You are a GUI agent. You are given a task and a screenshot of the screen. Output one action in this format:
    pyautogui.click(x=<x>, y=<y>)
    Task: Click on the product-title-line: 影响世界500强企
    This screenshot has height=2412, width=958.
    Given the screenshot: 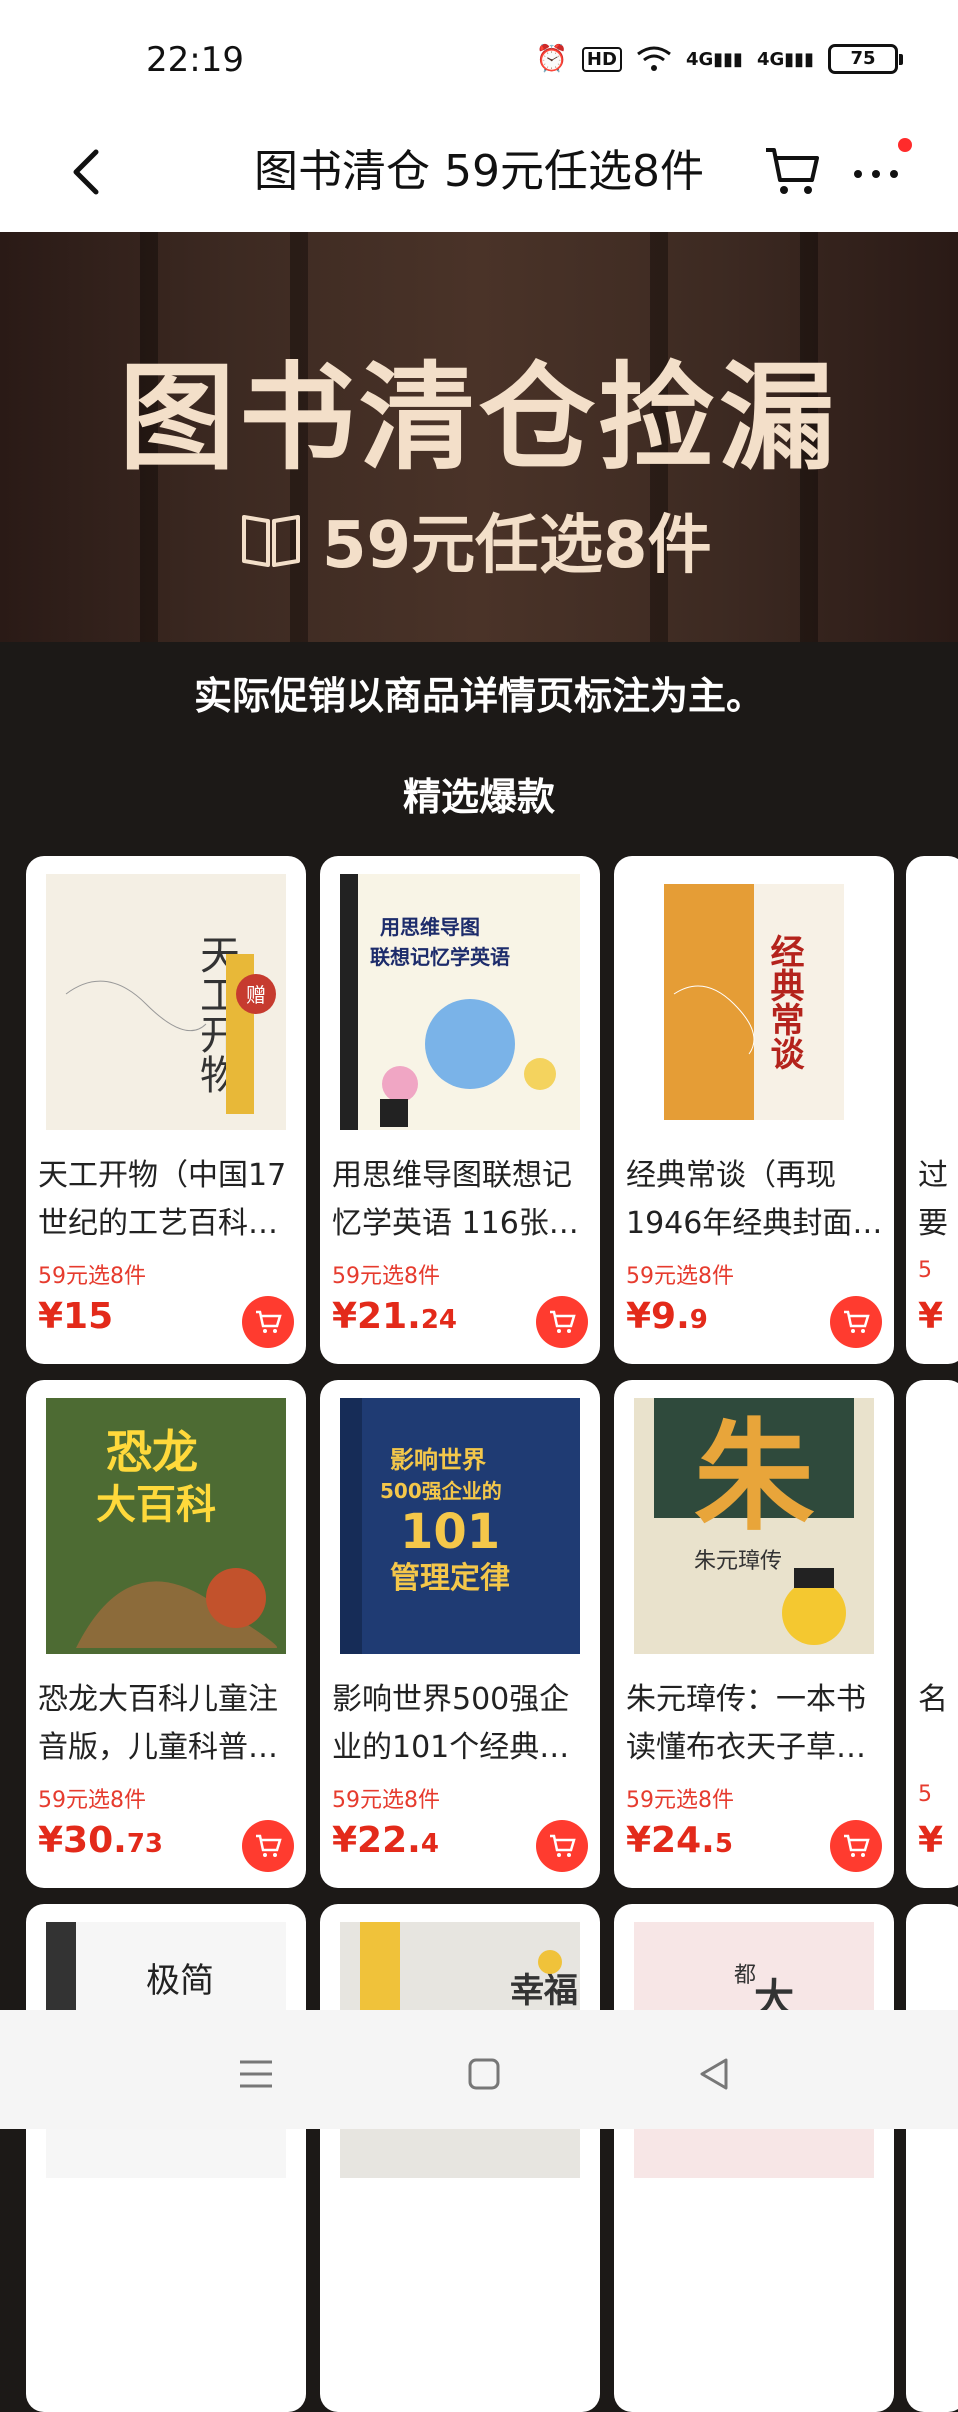 What is the action you would take?
    pyautogui.click(x=451, y=1699)
    